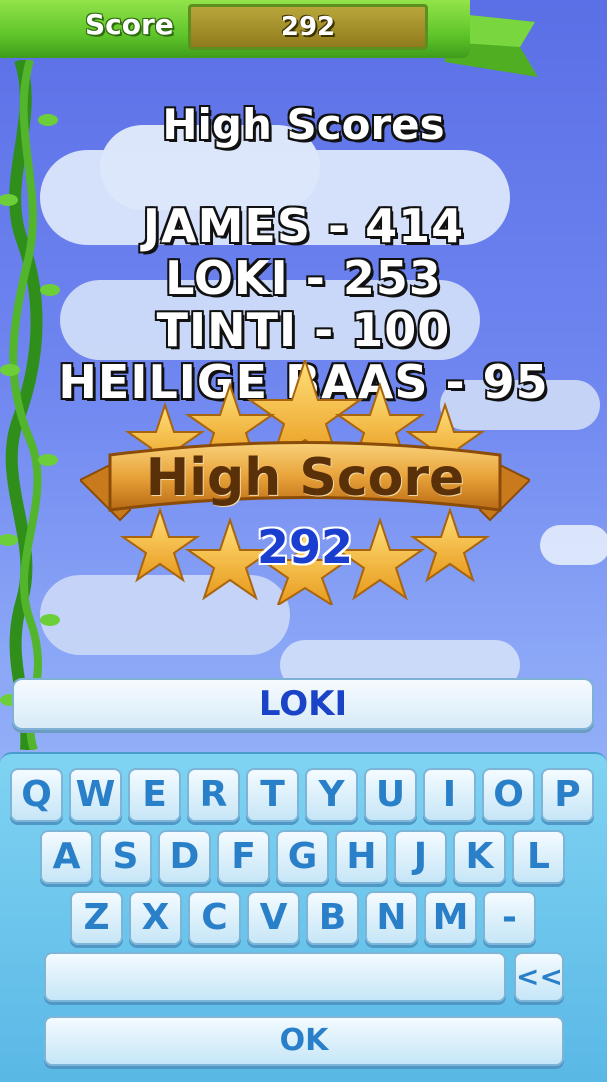  Describe the element at coordinates (95, 795) in the screenshot. I see `key-w: W` at that location.